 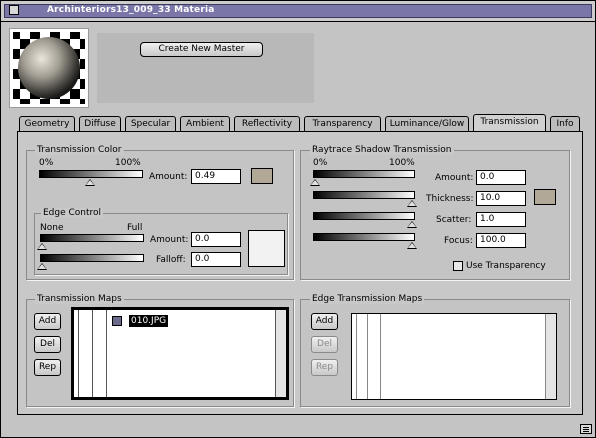 What do you see at coordinates (205, 123) in the screenshot?
I see `tab-ambient: Ambient` at bounding box center [205, 123].